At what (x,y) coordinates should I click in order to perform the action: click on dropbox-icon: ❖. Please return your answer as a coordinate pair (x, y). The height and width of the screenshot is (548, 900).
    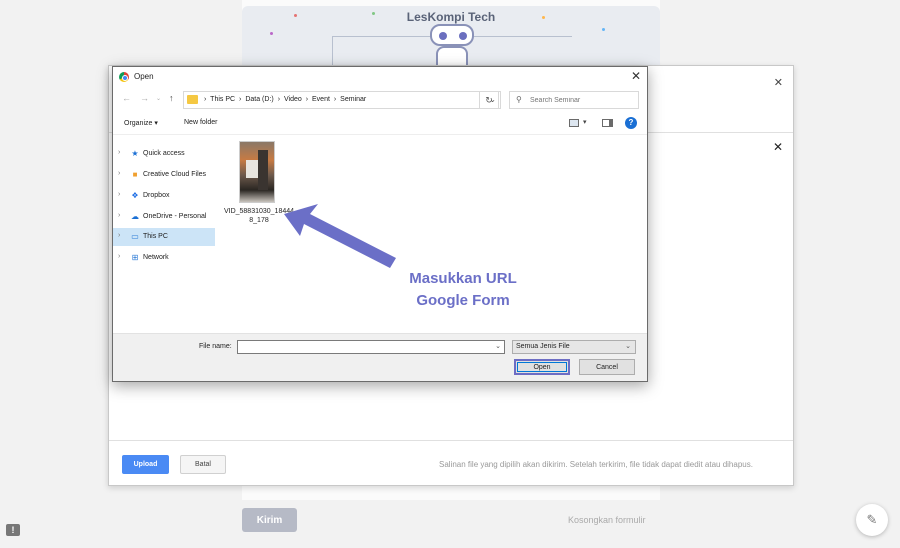
    Looking at the image, I should click on (135, 195).